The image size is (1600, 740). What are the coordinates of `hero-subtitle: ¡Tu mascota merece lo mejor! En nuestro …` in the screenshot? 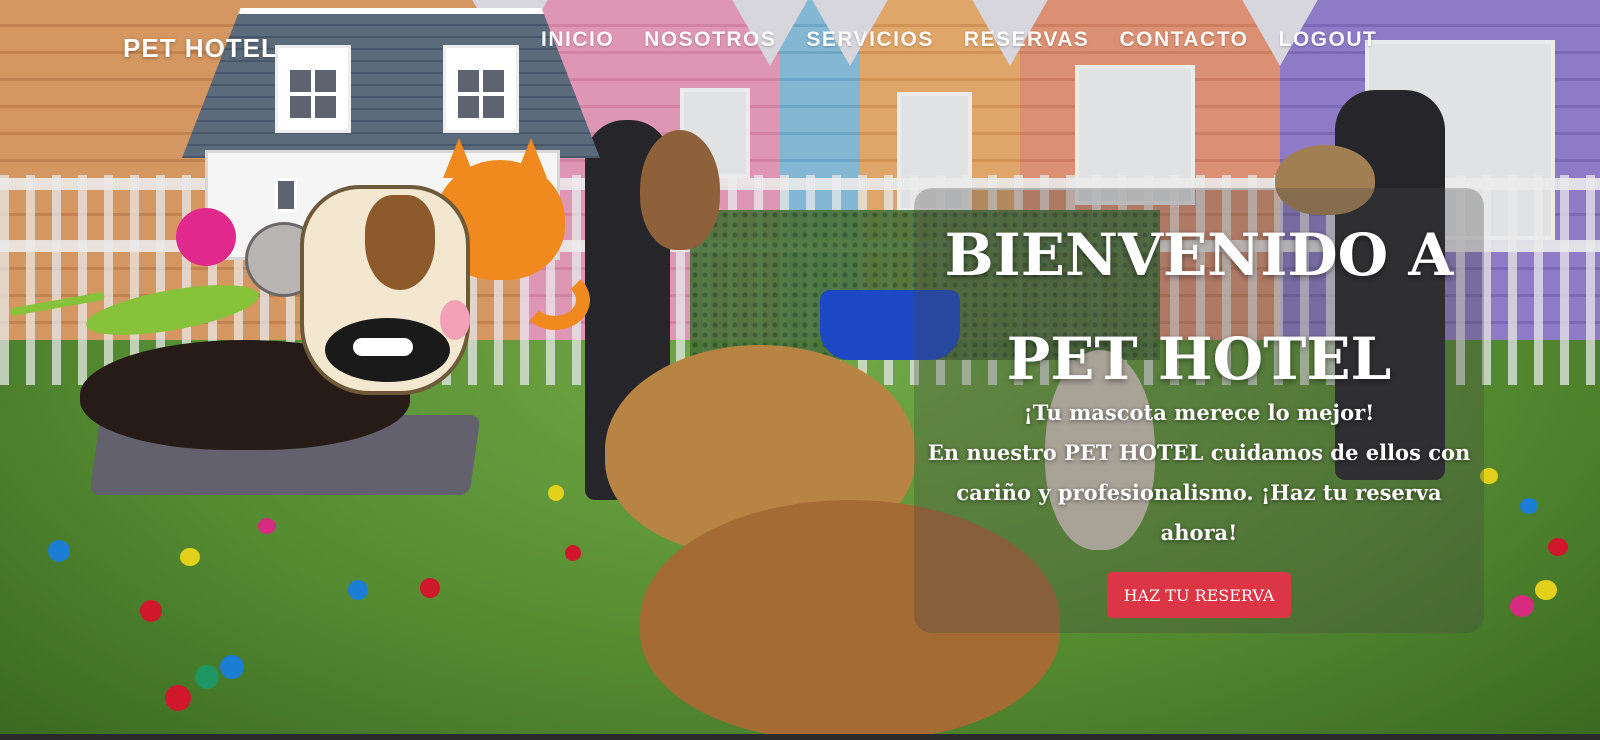 It's located at (1199, 473).